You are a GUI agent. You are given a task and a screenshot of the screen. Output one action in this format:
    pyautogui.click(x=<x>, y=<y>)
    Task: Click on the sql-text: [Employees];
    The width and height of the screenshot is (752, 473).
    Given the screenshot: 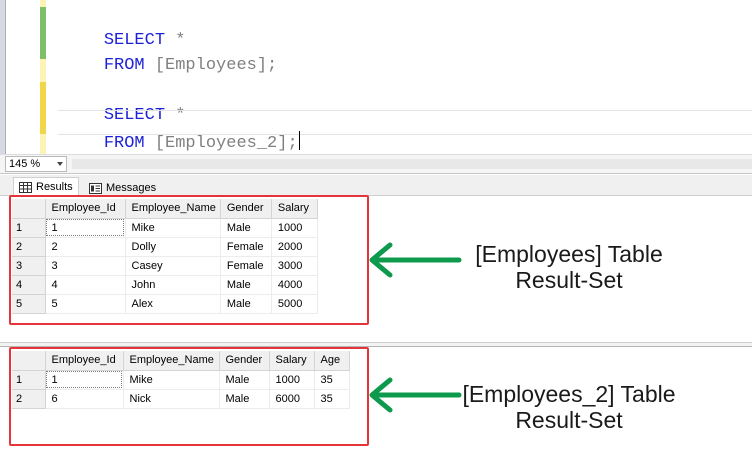 What is the action you would take?
    pyautogui.click(x=211, y=65)
    